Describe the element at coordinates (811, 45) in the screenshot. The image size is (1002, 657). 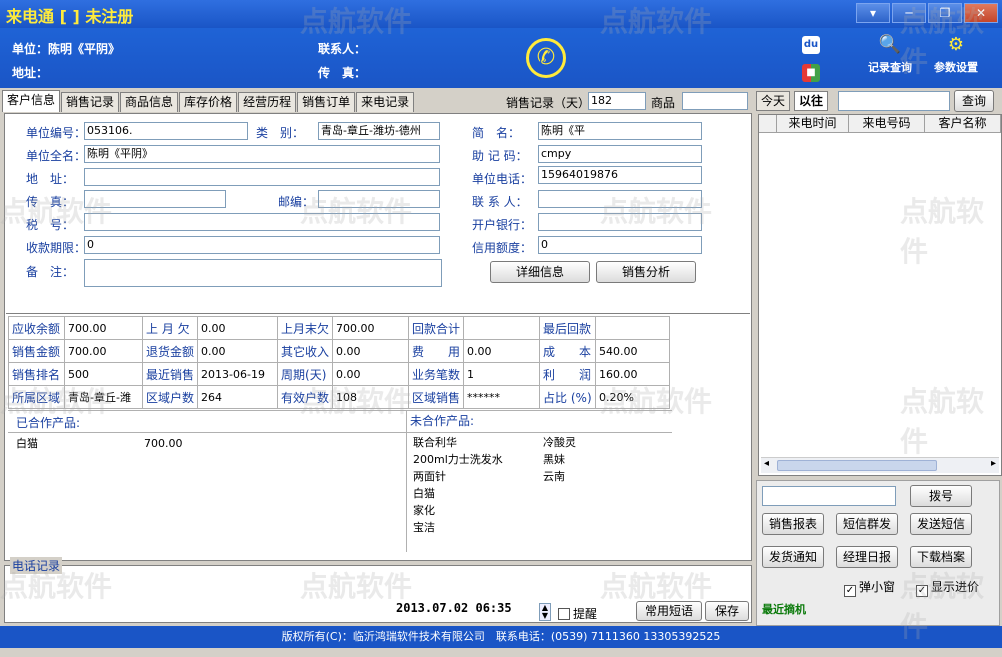
I see `baidu-icon: du` at that location.